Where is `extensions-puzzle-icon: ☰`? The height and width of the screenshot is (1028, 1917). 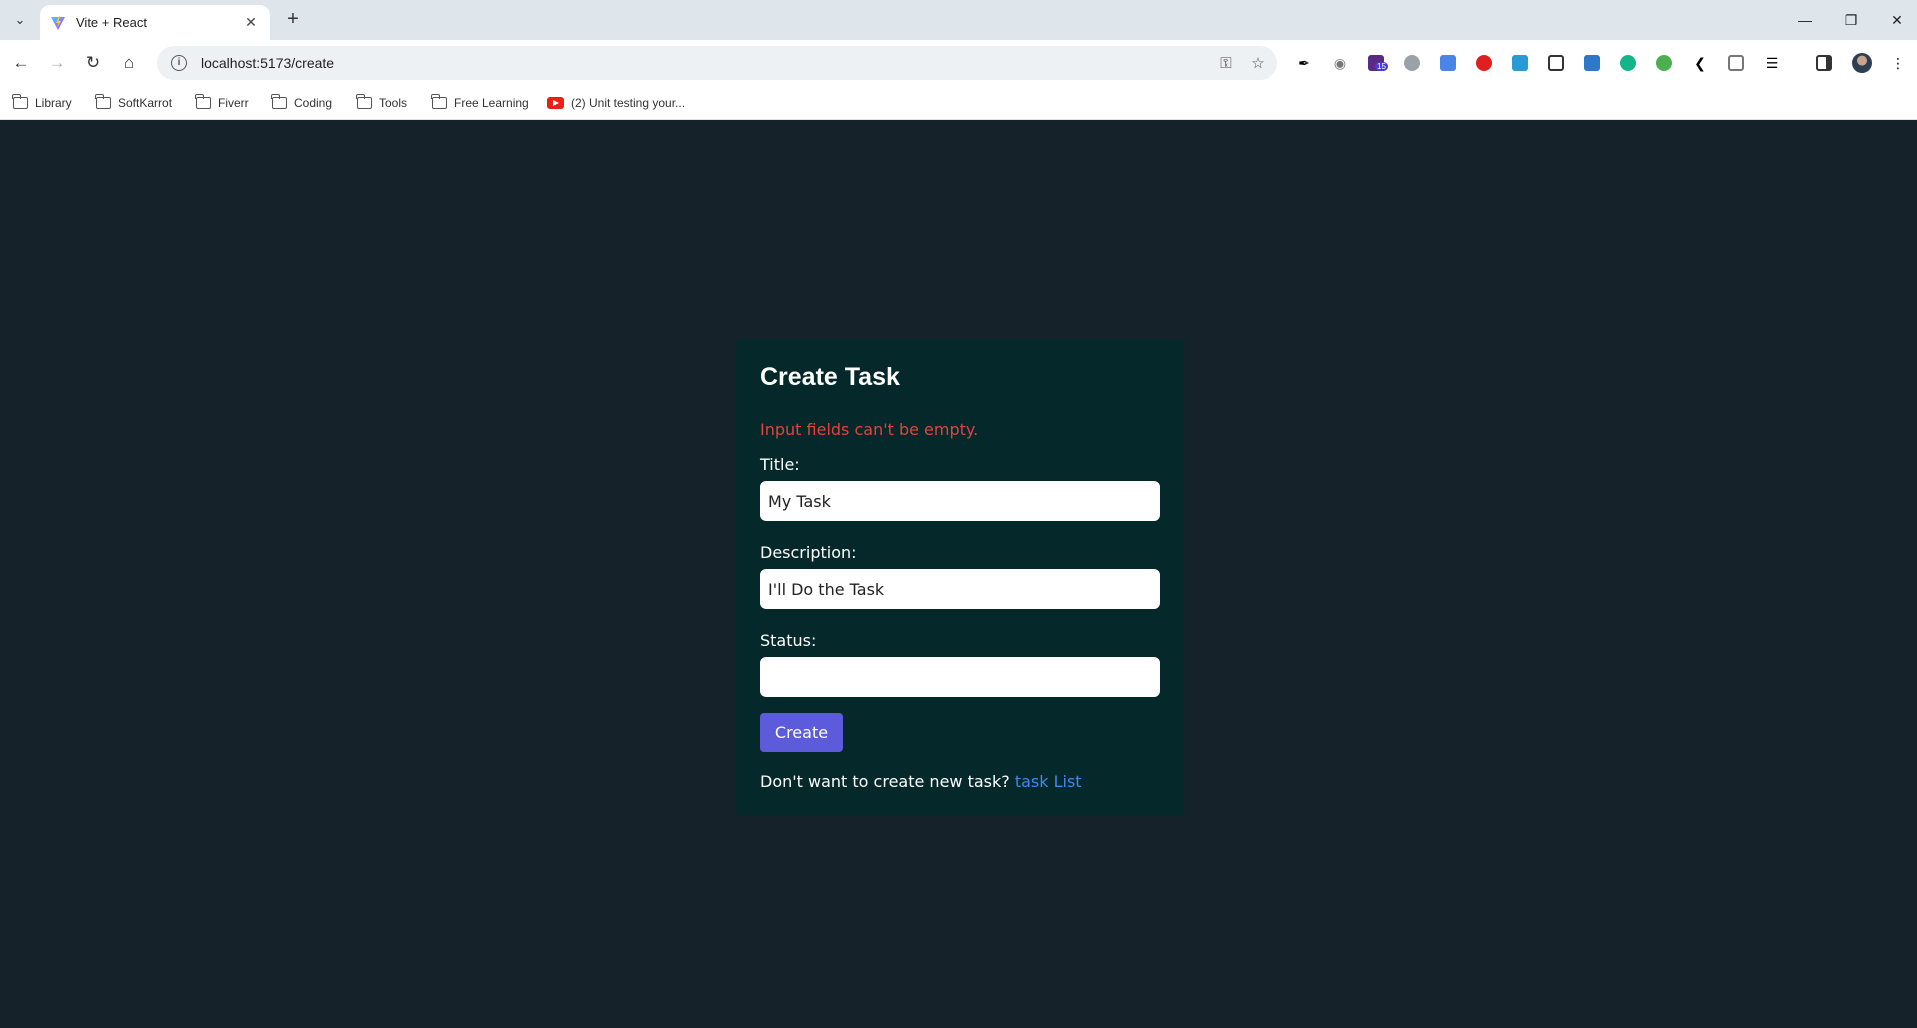 extensions-puzzle-icon: ☰ is located at coordinates (1772, 63).